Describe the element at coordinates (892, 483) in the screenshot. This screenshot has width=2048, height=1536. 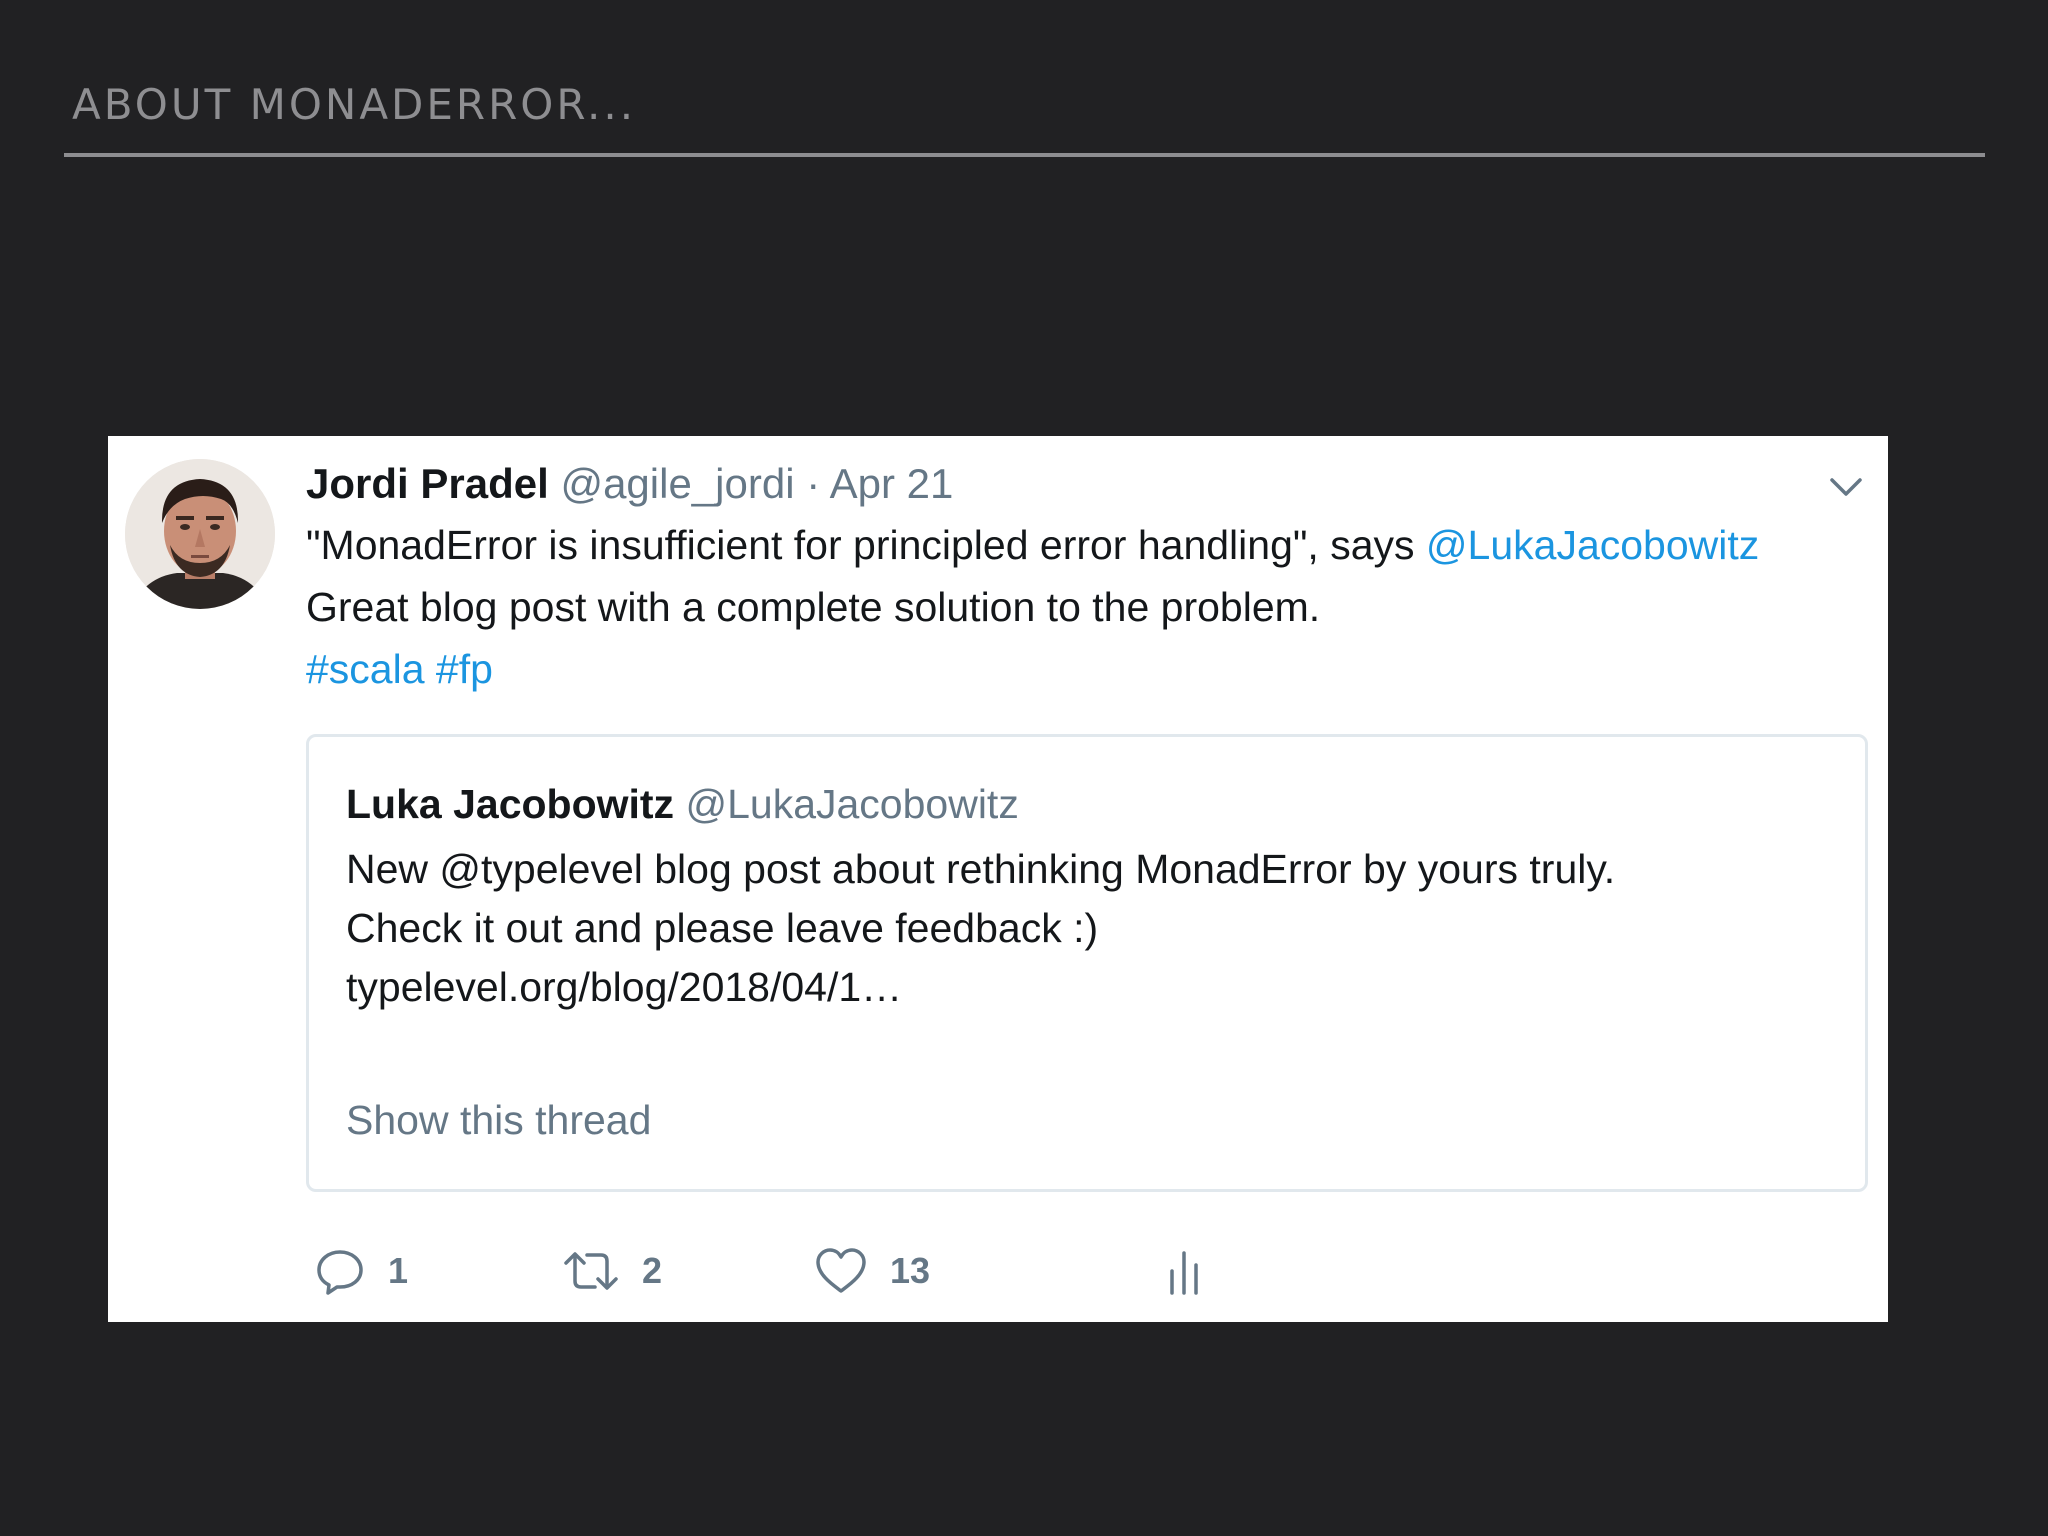
I see `tweet-date: Apr 21` at that location.